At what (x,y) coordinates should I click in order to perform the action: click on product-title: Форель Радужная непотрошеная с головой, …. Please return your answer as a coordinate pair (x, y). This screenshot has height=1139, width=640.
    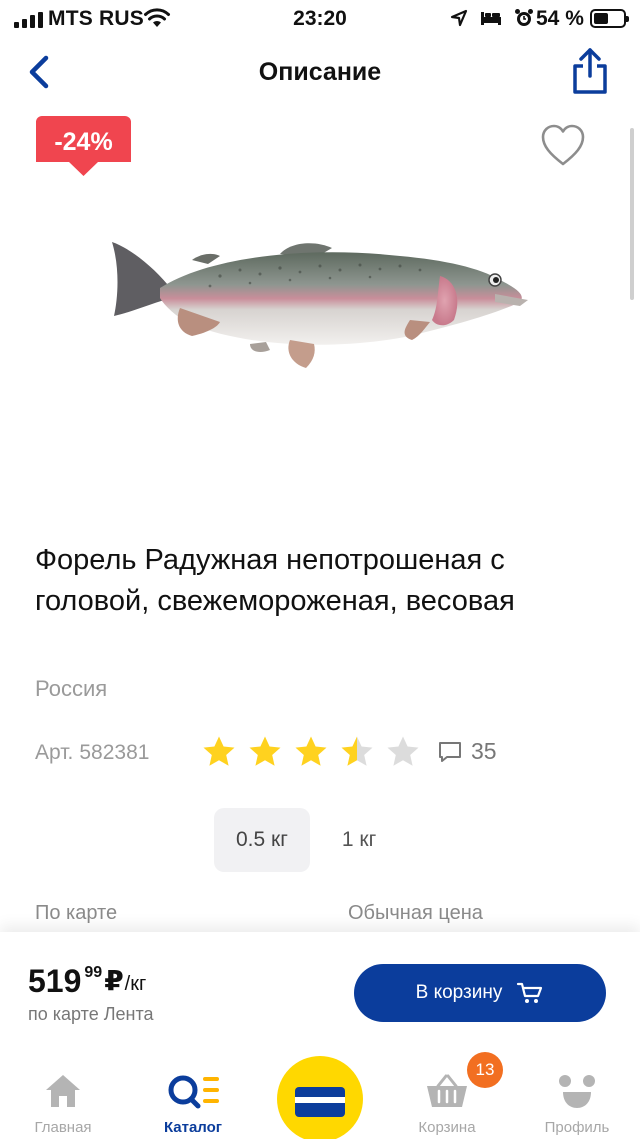
    Looking at the image, I should click on (275, 580).